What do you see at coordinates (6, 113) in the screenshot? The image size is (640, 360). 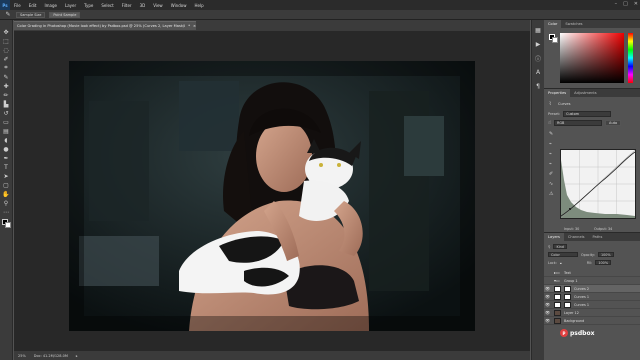 I see `history-brush-icon: ↺` at bounding box center [6, 113].